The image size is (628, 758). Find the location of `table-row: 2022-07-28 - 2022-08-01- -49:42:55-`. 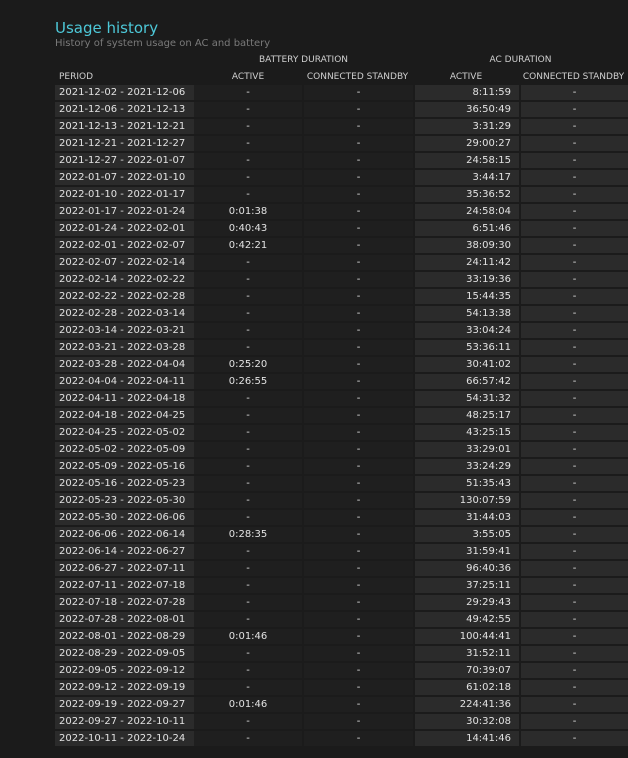

table-row: 2022-07-28 - 2022-08-01- -49:42:55- is located at coordinates (341, 620).